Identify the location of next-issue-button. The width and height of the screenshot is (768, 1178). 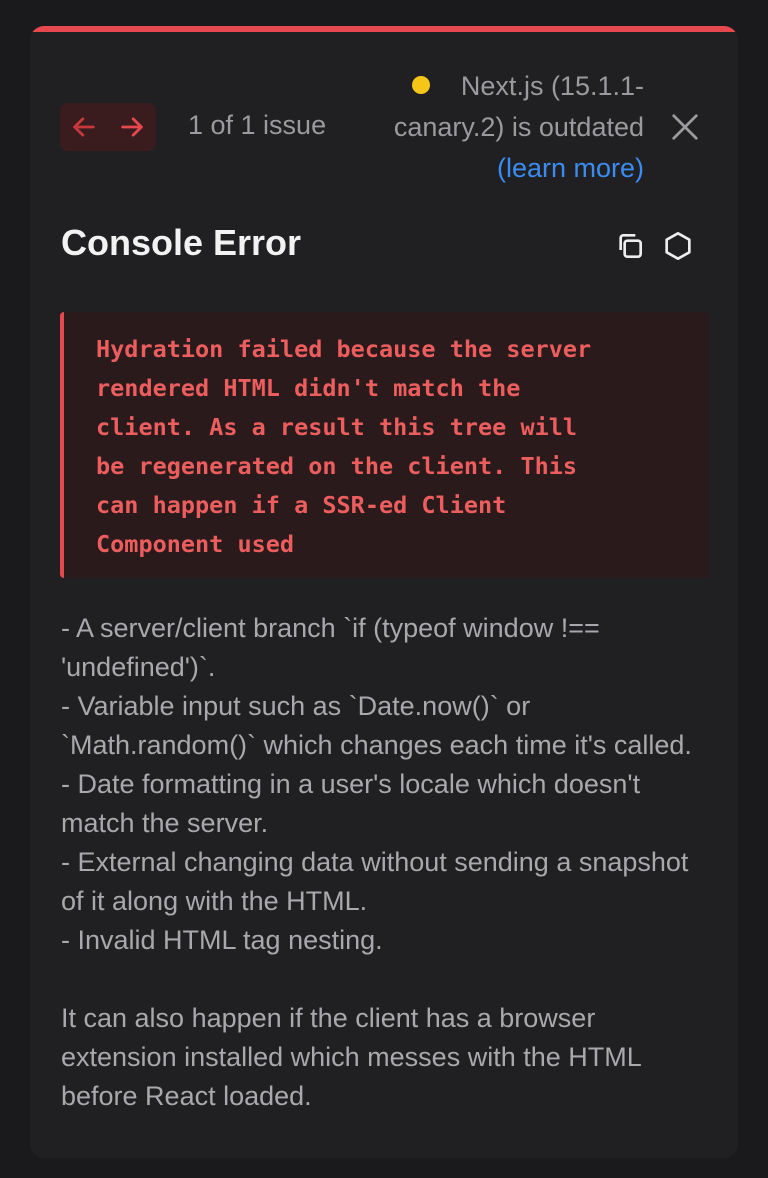
(132, 127).